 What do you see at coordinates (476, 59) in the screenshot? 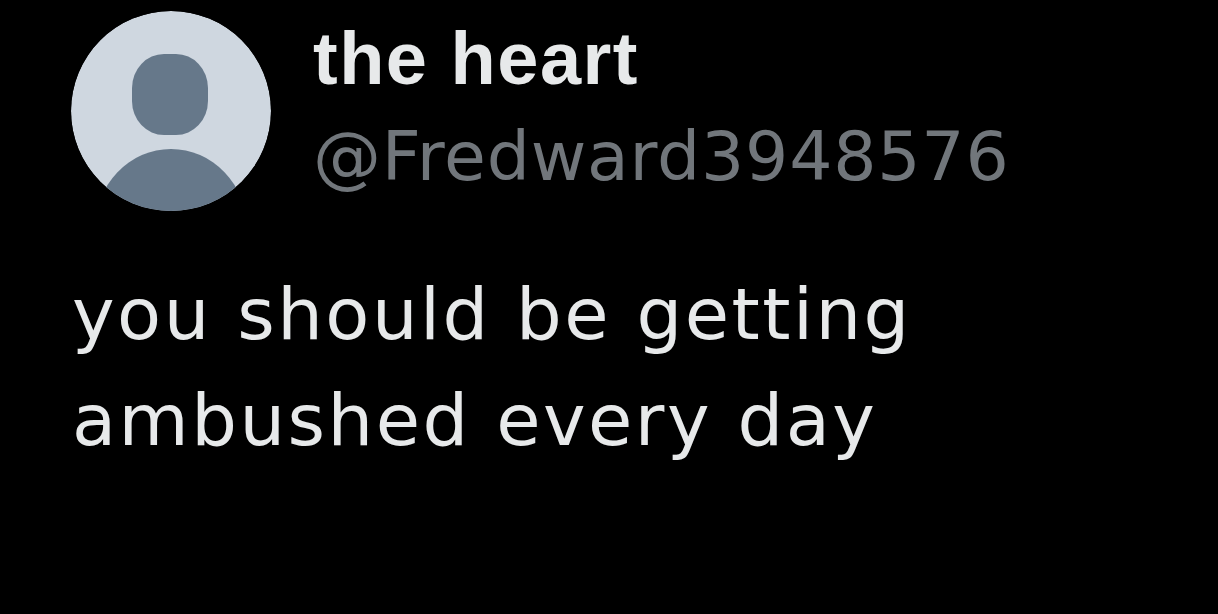
I see `display-name: the heart` at bounding box center [476, 59].